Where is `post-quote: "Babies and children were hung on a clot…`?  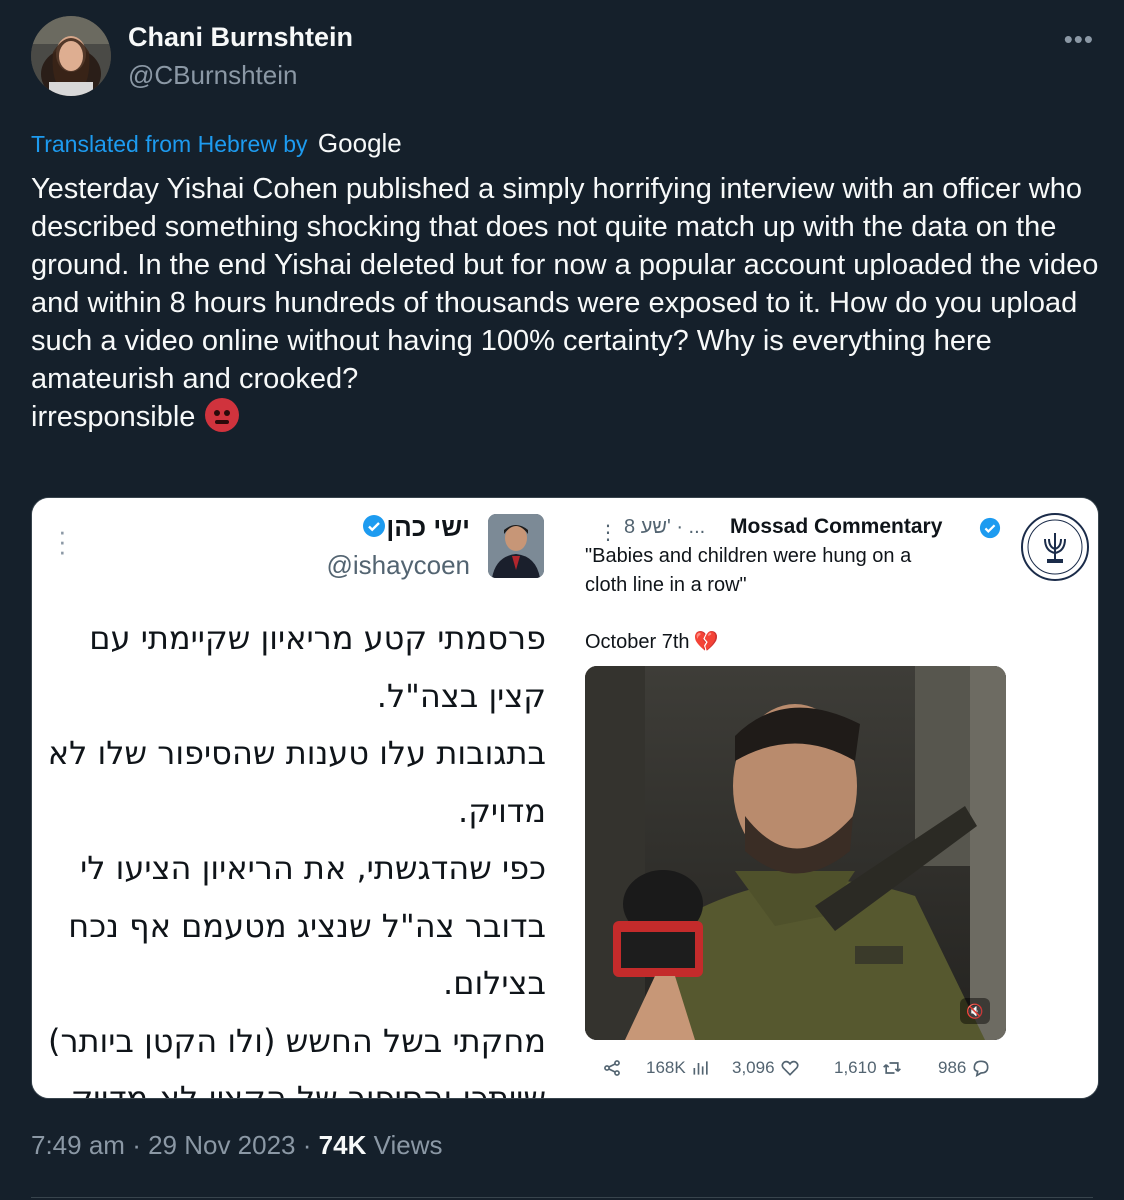 post-quote: "Babies and children were hung on a clot… is located at coordinates (748, 570).